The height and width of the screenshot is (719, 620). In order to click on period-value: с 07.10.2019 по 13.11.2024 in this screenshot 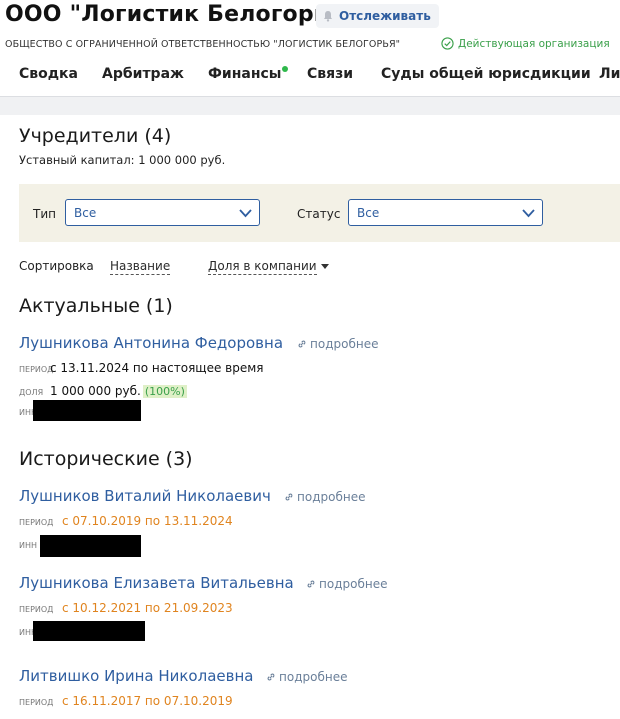, I will do `click(147, 521)`.